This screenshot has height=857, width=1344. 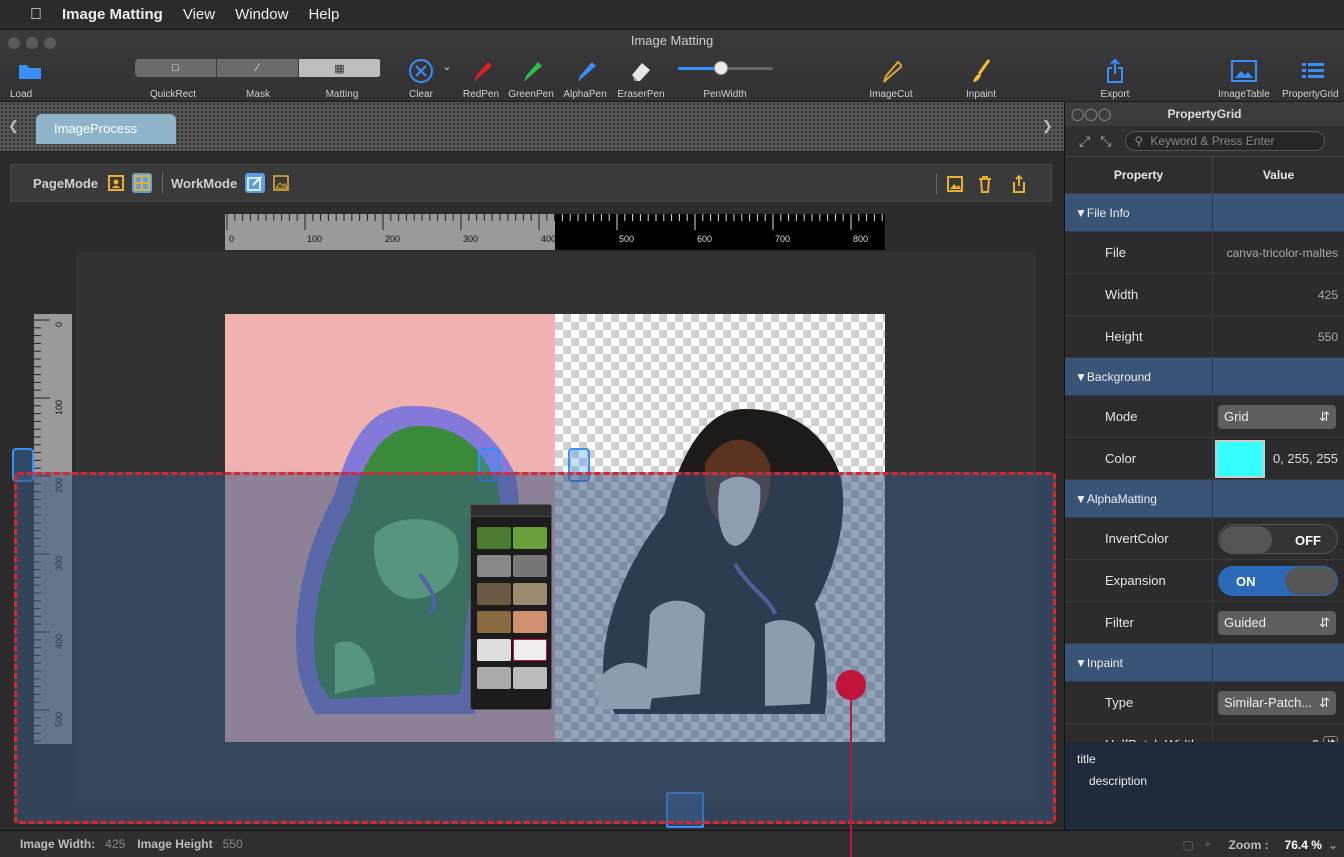 What do you see at coordinates (1115, 78) in the screenshot?
I see `export-button: Export` at bounding box center [1115, 78].